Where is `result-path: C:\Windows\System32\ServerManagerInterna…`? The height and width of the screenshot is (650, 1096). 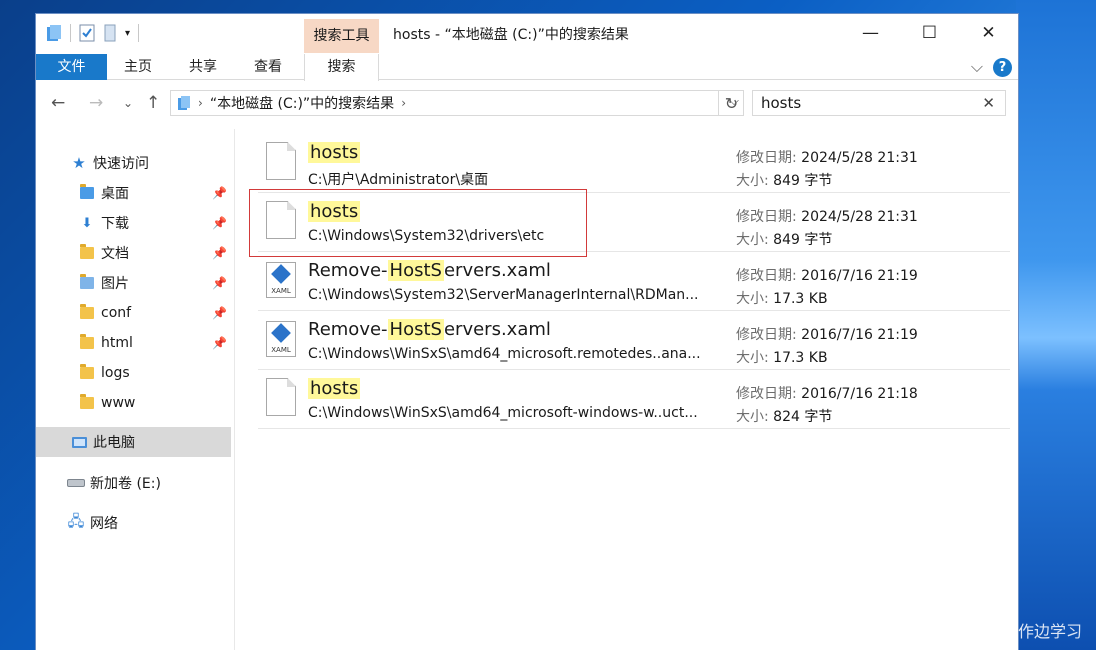 result-path: C:\Windows\System32\ServerManagerInterna… is located at coordinates (503, 295).